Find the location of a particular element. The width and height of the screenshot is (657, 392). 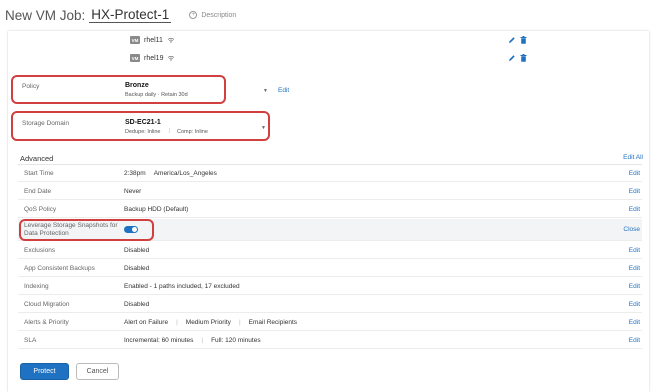

setting-label: Cloud Migration is located at coordinates (47, 304).